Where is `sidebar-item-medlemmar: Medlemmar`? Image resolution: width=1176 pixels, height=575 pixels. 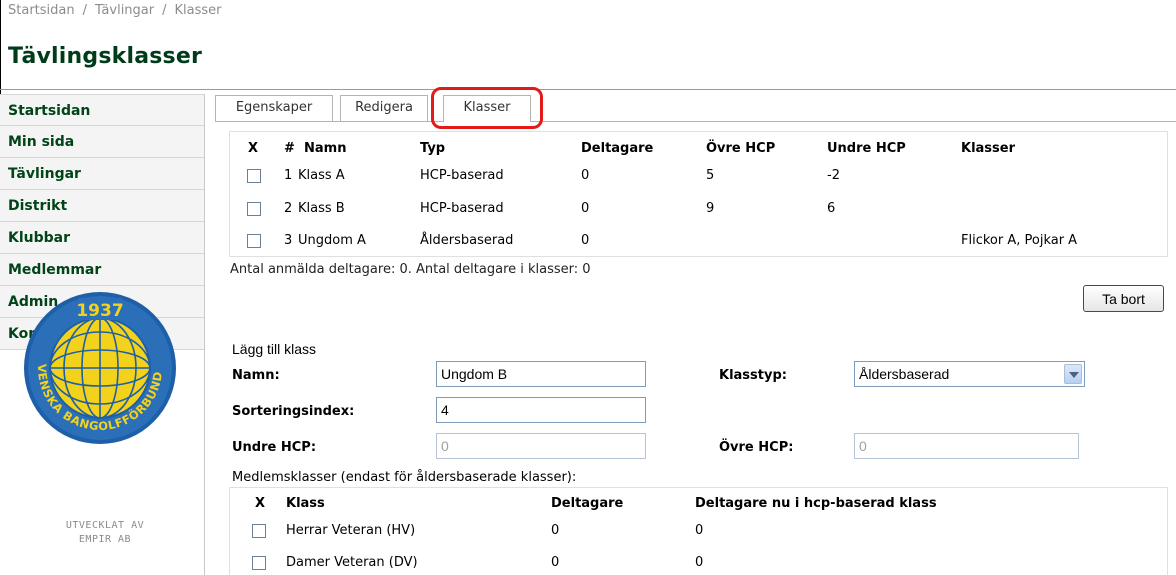
sidebar-item-medlemmar: Medlemmar is located at coordinates (102, 270).